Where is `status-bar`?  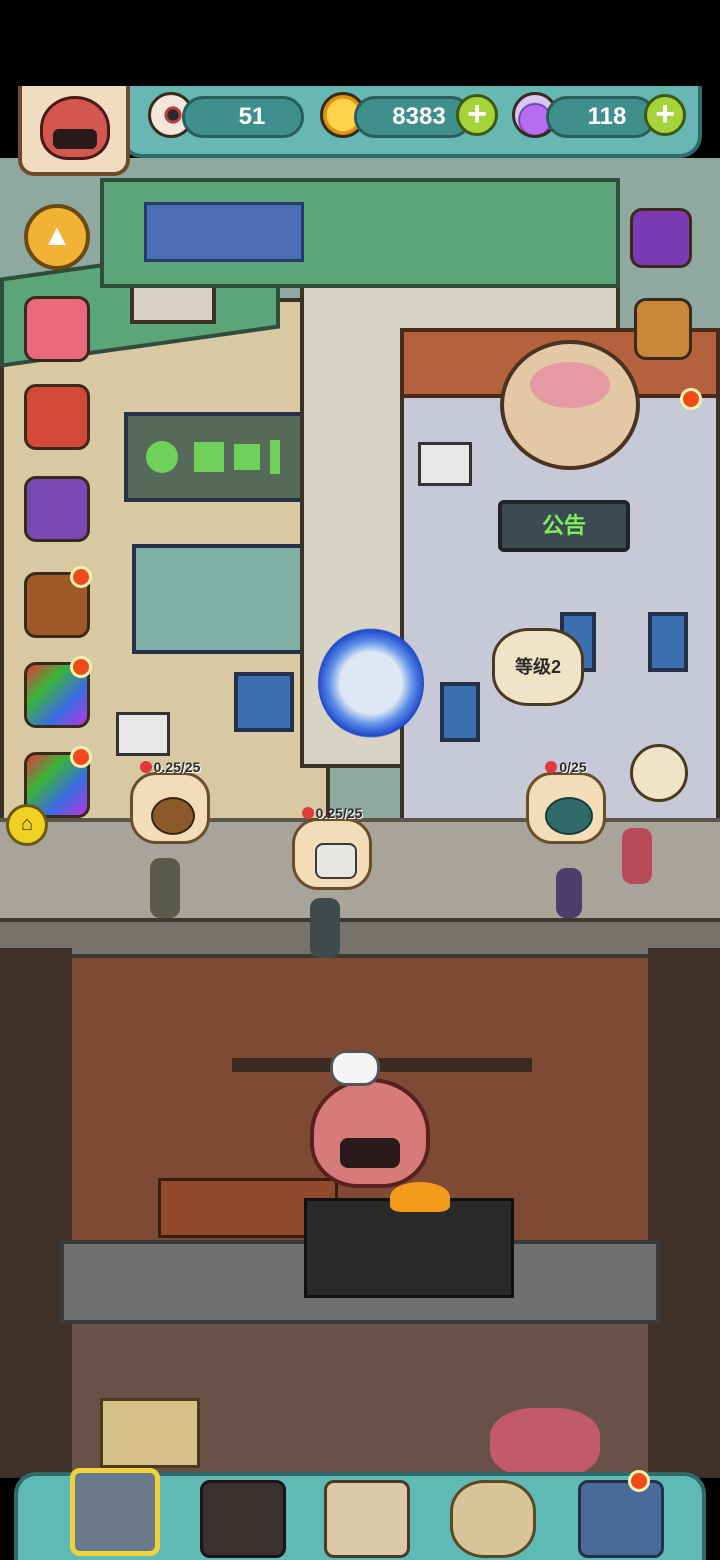
status-bar is located at coordinates (360, 43).